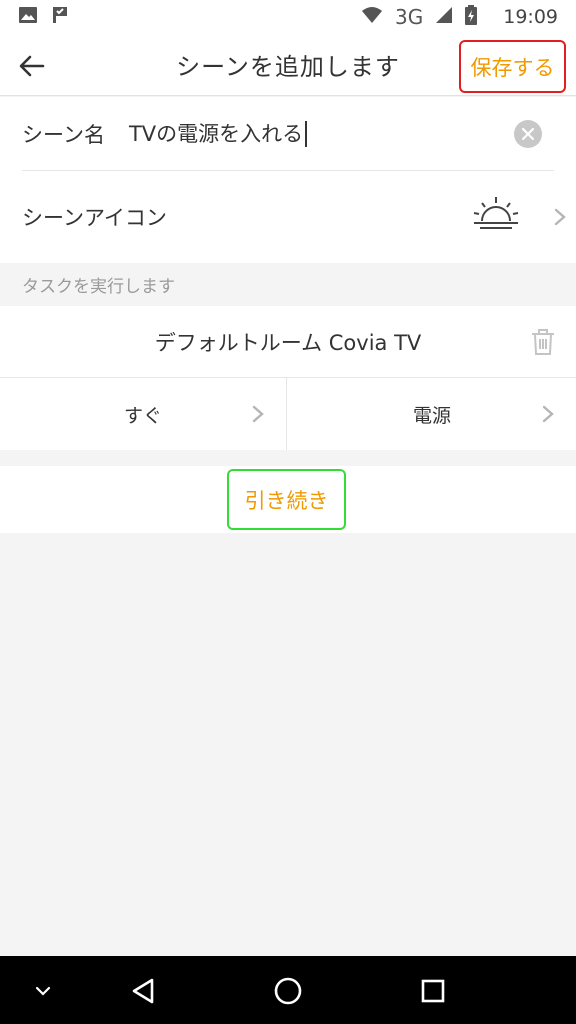 This screenshot has width=576, height=1024. What do you see at coordinates (28, 17) in the screenshot?
I see `image-icon` at bounding box center [28, 17].